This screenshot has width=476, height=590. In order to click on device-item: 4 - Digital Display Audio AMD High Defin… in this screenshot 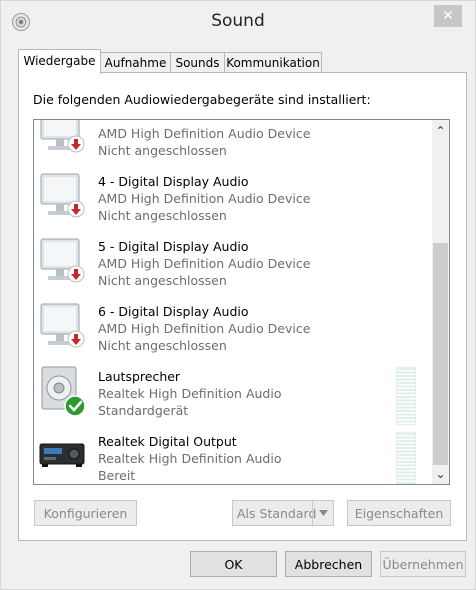, I will do `click(232, 200)`.